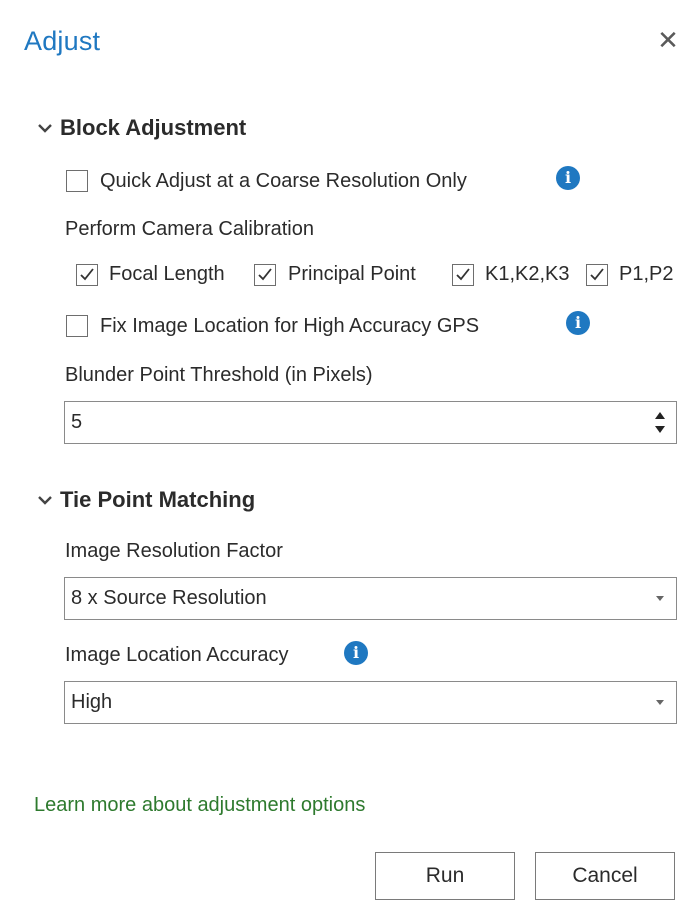 The height and width of the screenshot is (922, 688). I want to click on k1k2k3-label: K1,K2,K3, so click(527, 274).